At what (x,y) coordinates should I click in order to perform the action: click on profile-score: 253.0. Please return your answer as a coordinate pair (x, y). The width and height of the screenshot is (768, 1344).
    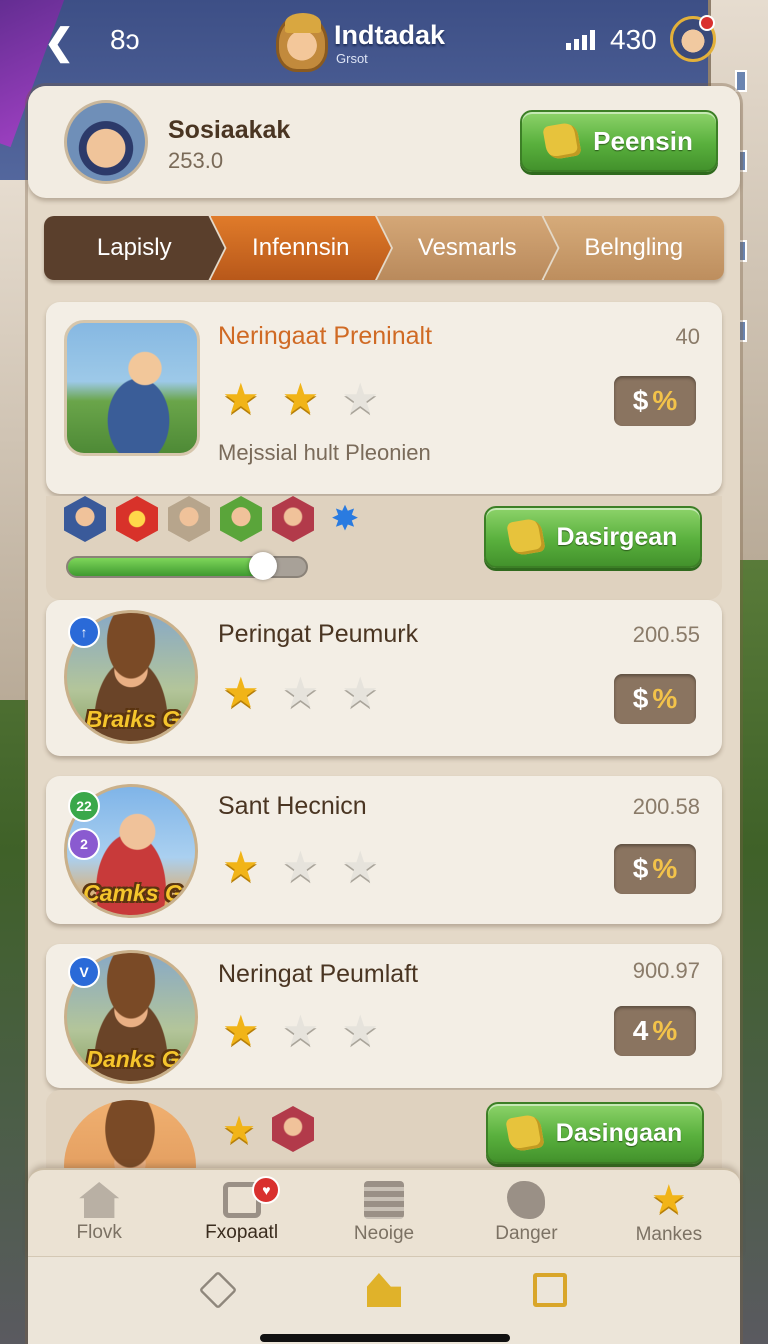
    Looking at the image, I should click on (196, 160).